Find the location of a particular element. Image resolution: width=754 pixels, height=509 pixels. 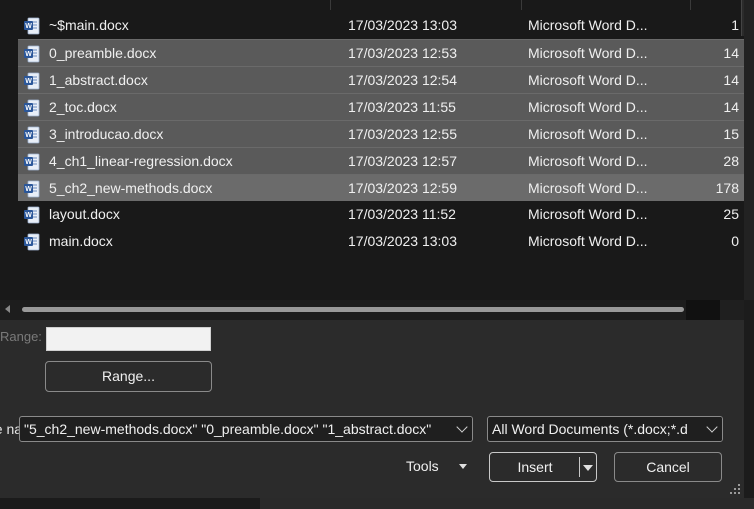

tools-menu-button: Tools is located at coordinates (422, 466).